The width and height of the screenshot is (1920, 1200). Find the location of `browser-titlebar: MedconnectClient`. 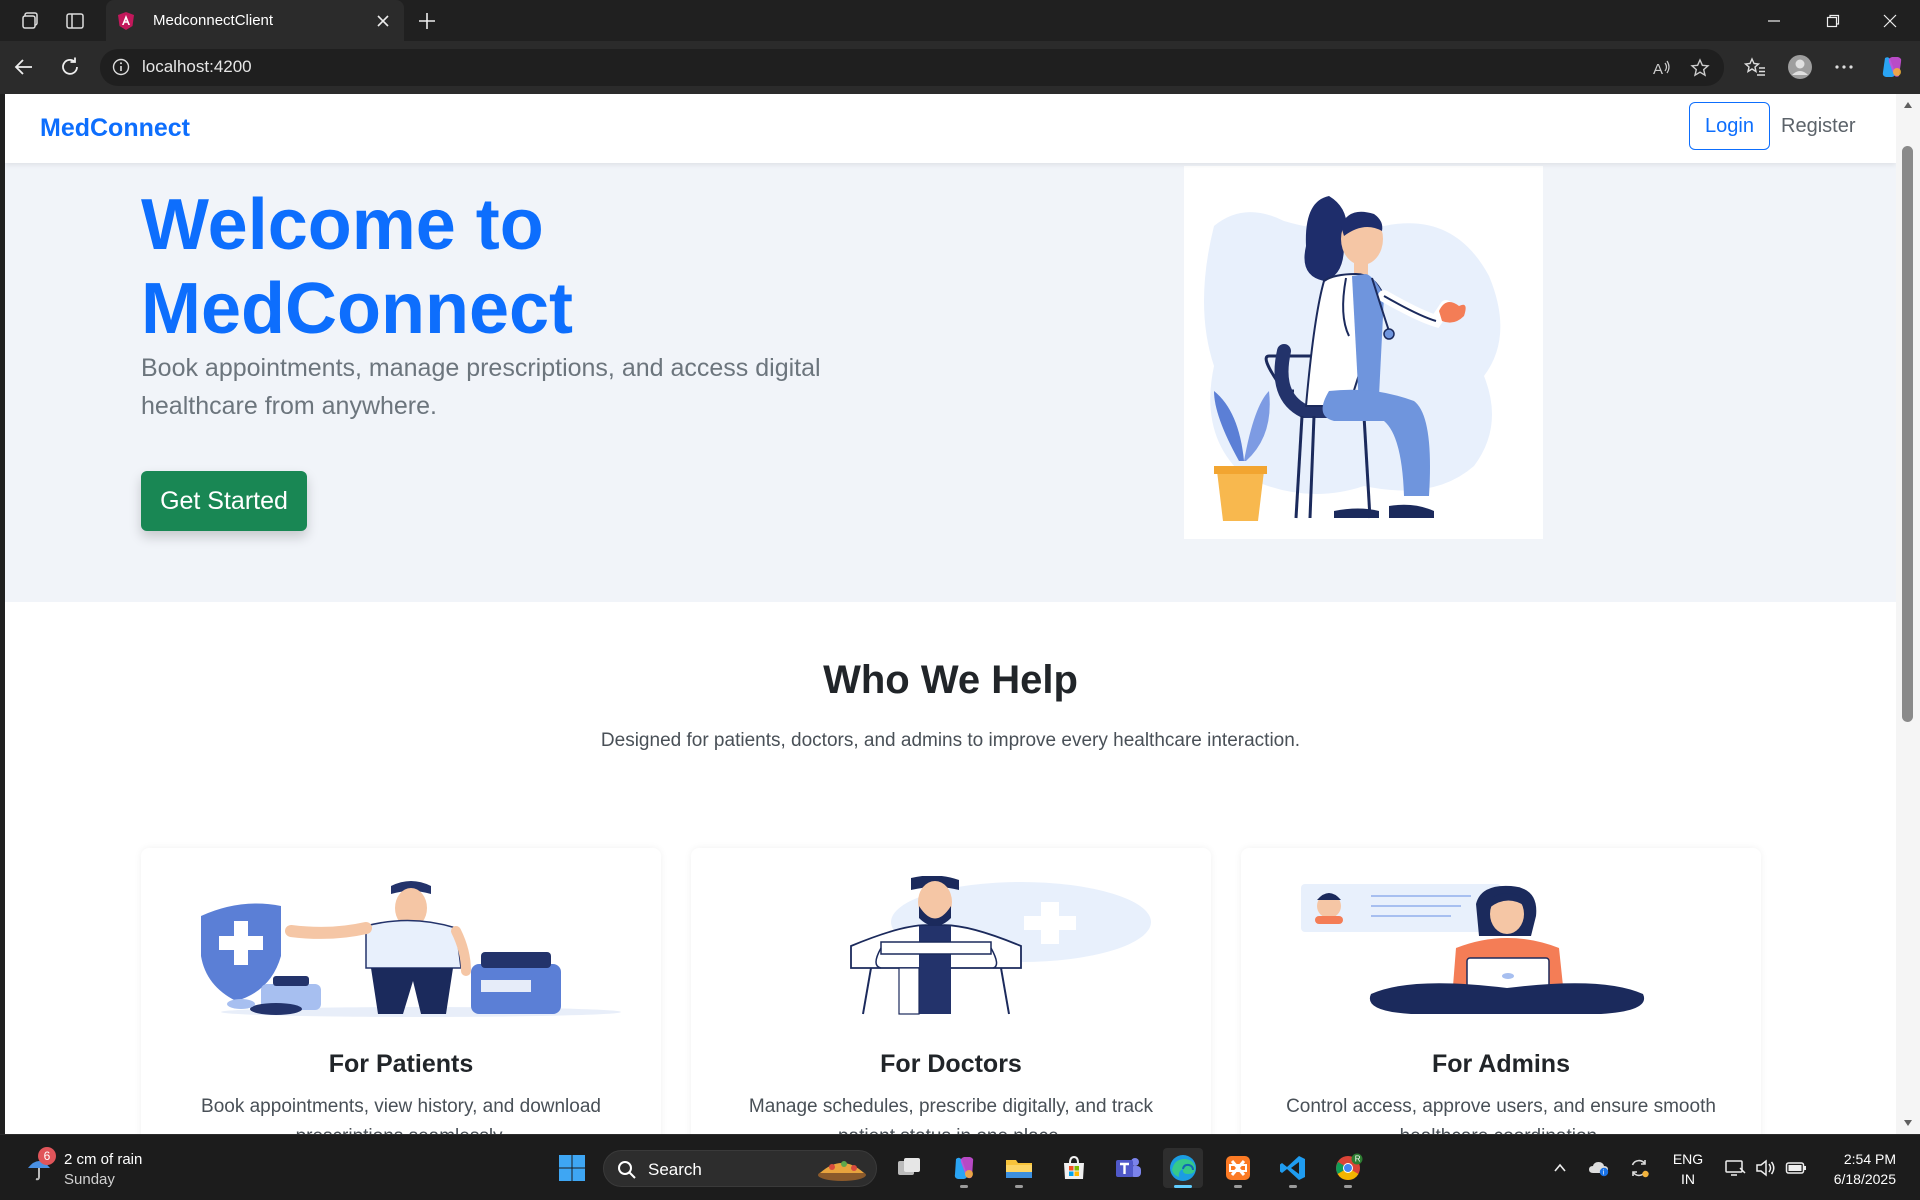

browser-titlebar: MedconnectClient is located at coordinates (960, 20).